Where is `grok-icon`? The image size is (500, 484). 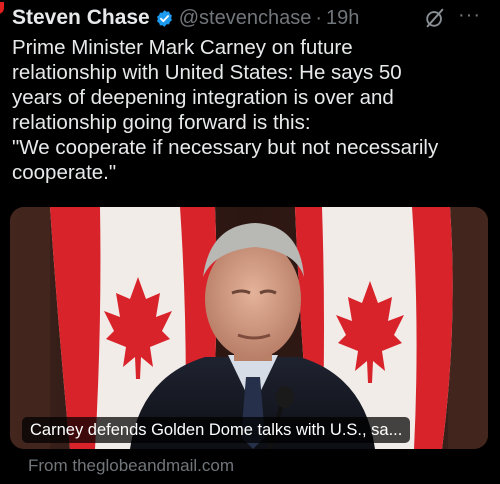
grok-icon is located at coordinates (435, 18).